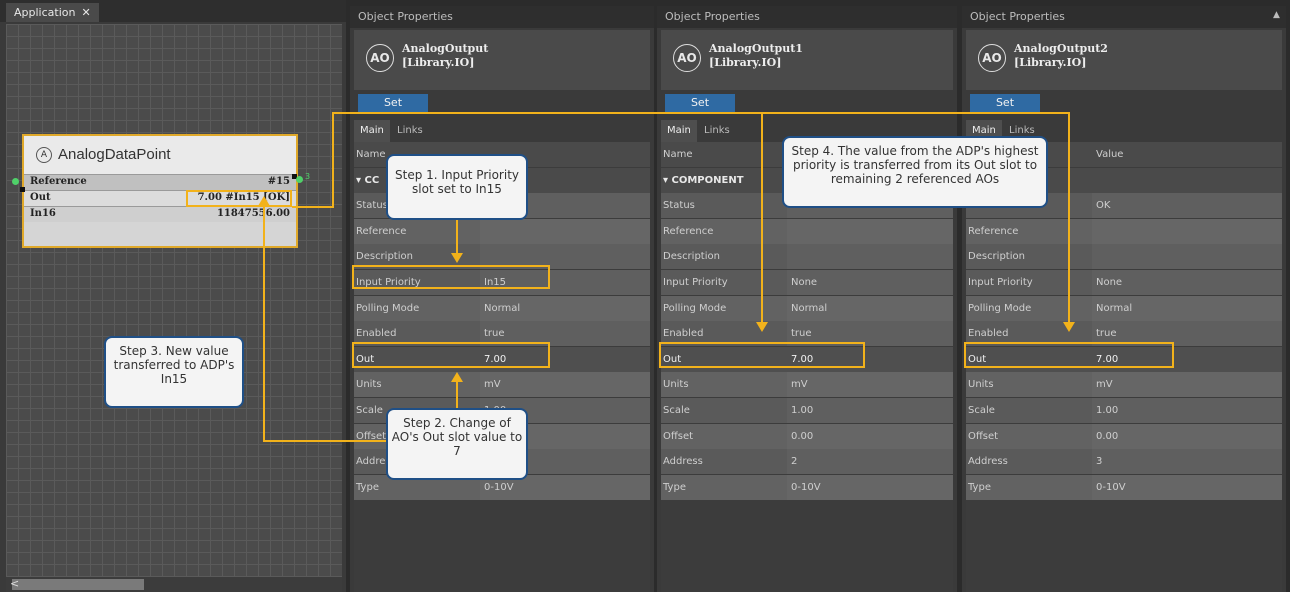  What do you see at coordinates (1069, 355) in the screenshot?
I see `out-highlight-panel3` at bounding box center [1069, 355].